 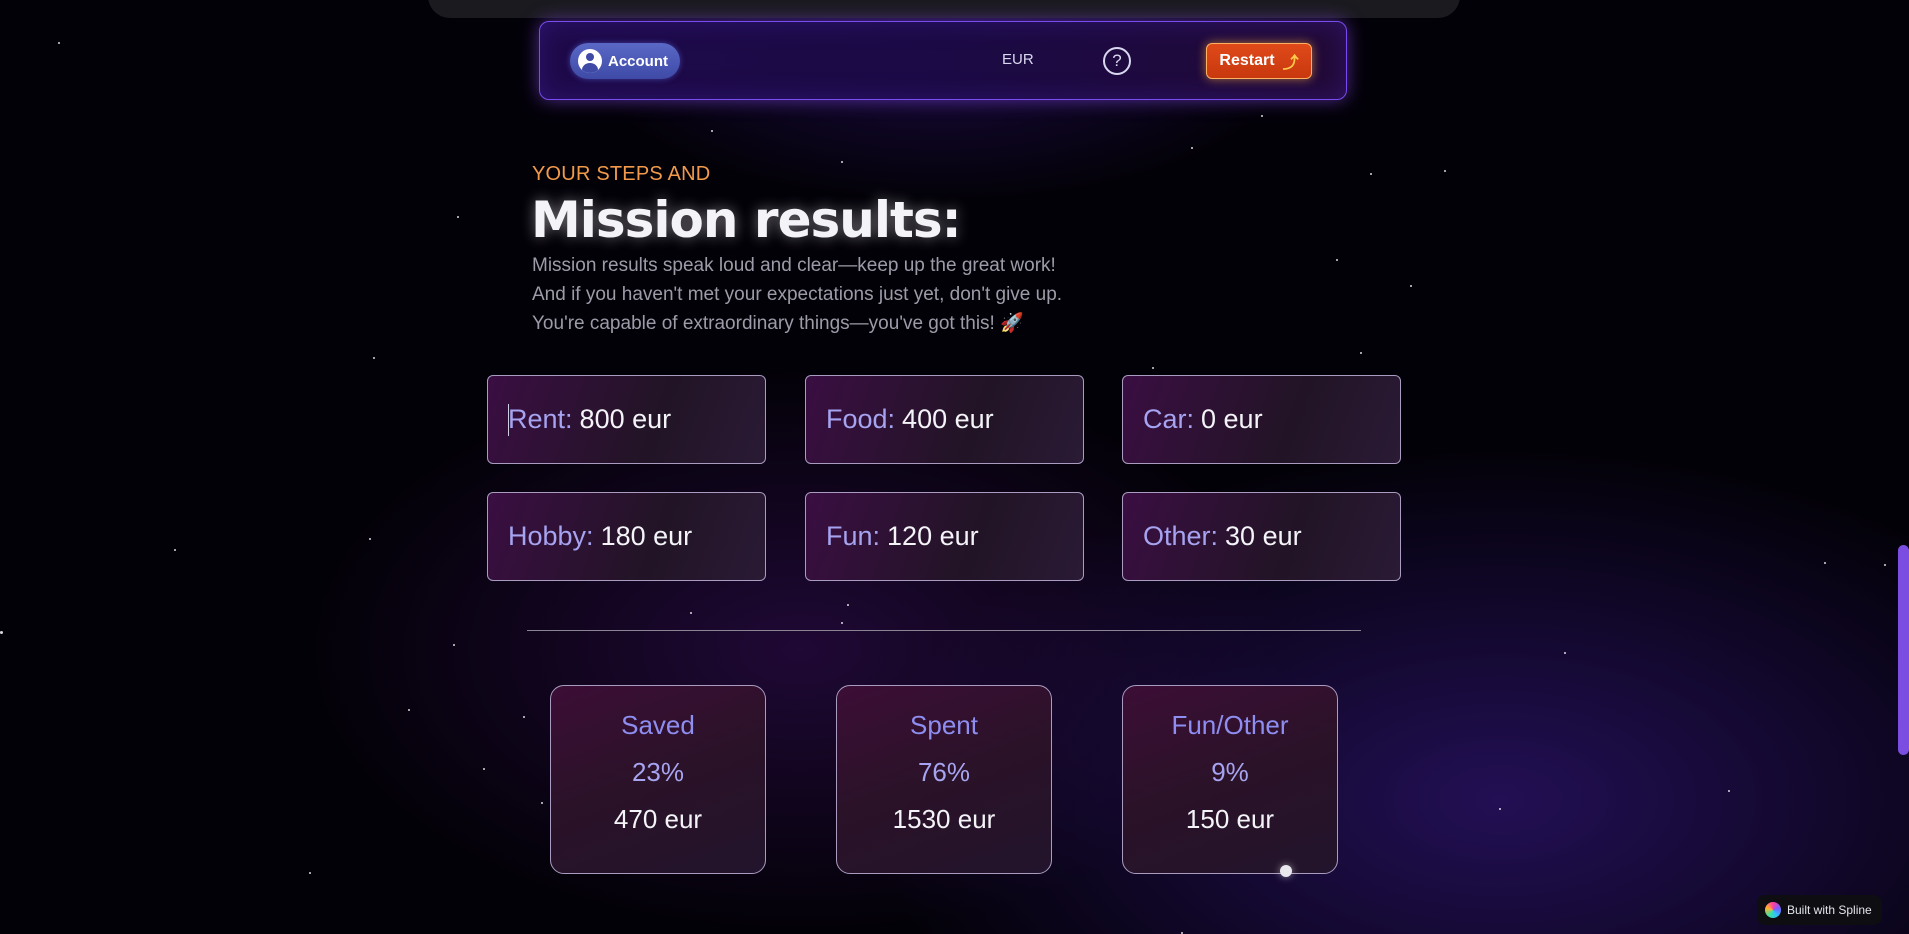 I want to click on section-eyebrow: YOUR STEPS AND, so click(x=621, y=174).